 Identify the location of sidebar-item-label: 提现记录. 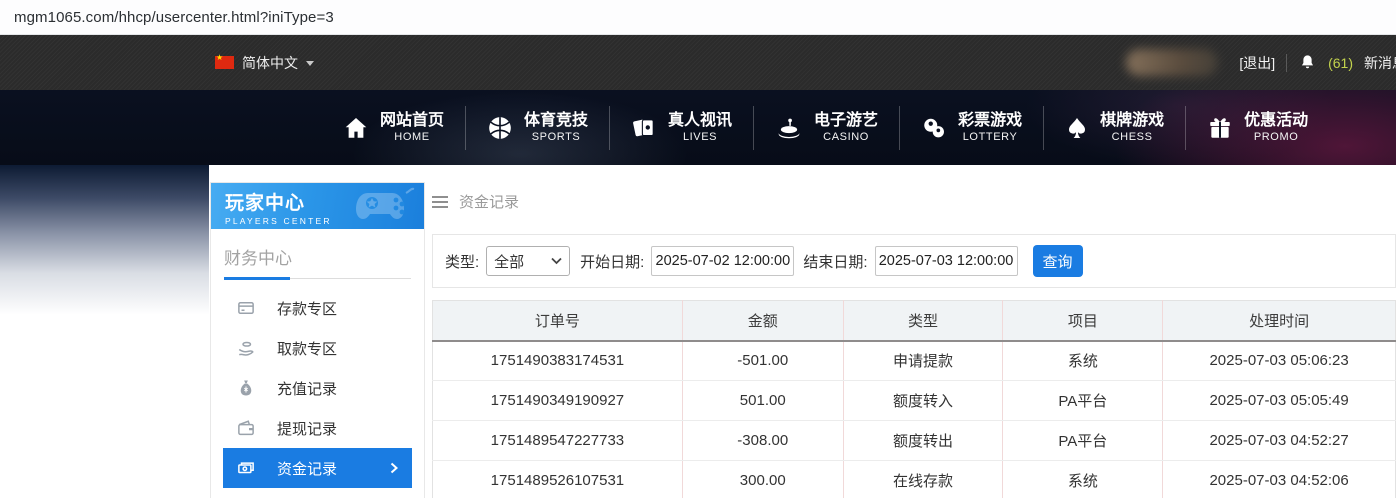
(307, 429).